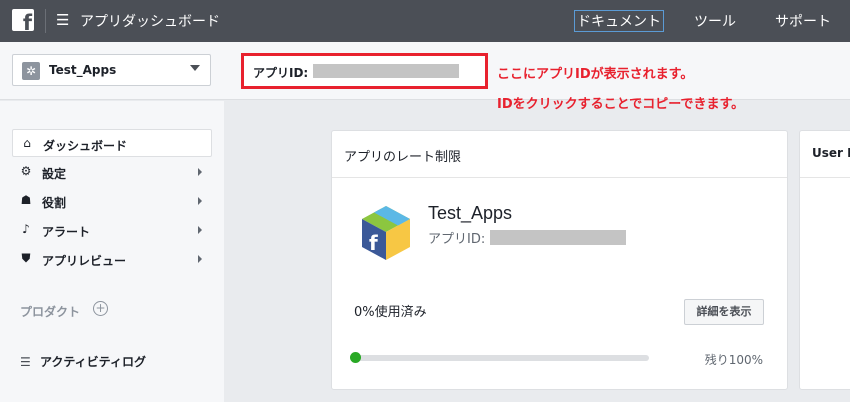 This screenshot has width=850, height=402. What do you see at coordinates (195, 68) in the screenshot?
I see `dropdown-caret-icon` at bounding box center [195, 68].